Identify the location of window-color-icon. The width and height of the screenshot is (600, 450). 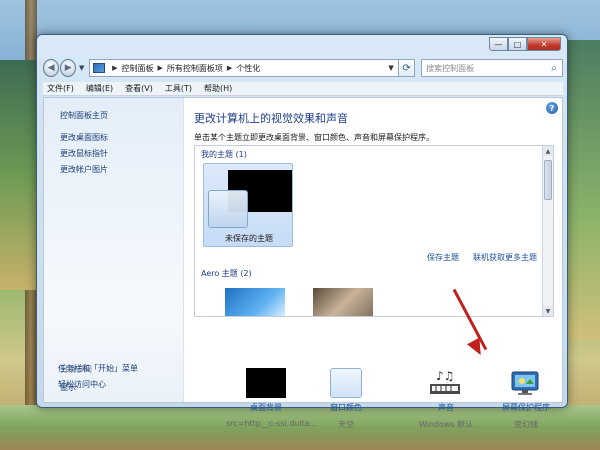
(346, 383).